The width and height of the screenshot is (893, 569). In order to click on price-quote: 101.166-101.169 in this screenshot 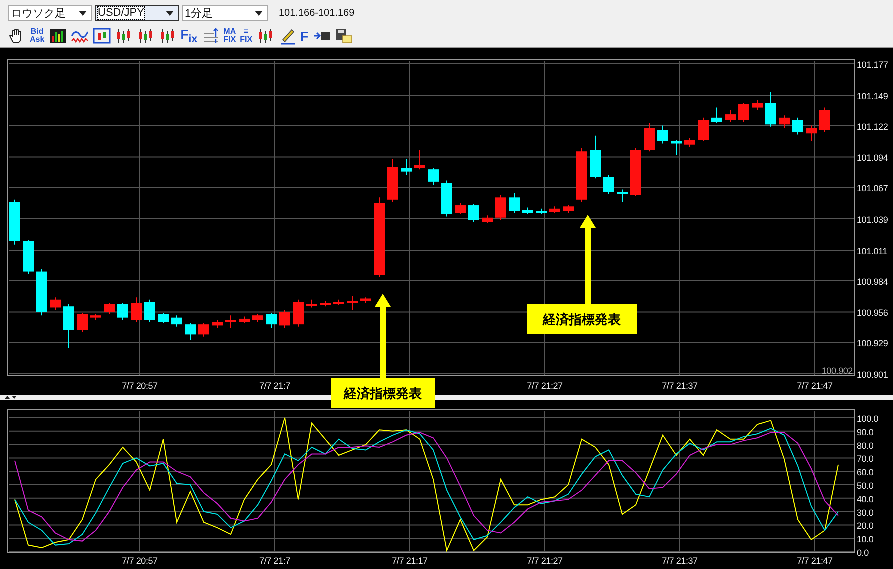, I will do `click(317, 13)`.